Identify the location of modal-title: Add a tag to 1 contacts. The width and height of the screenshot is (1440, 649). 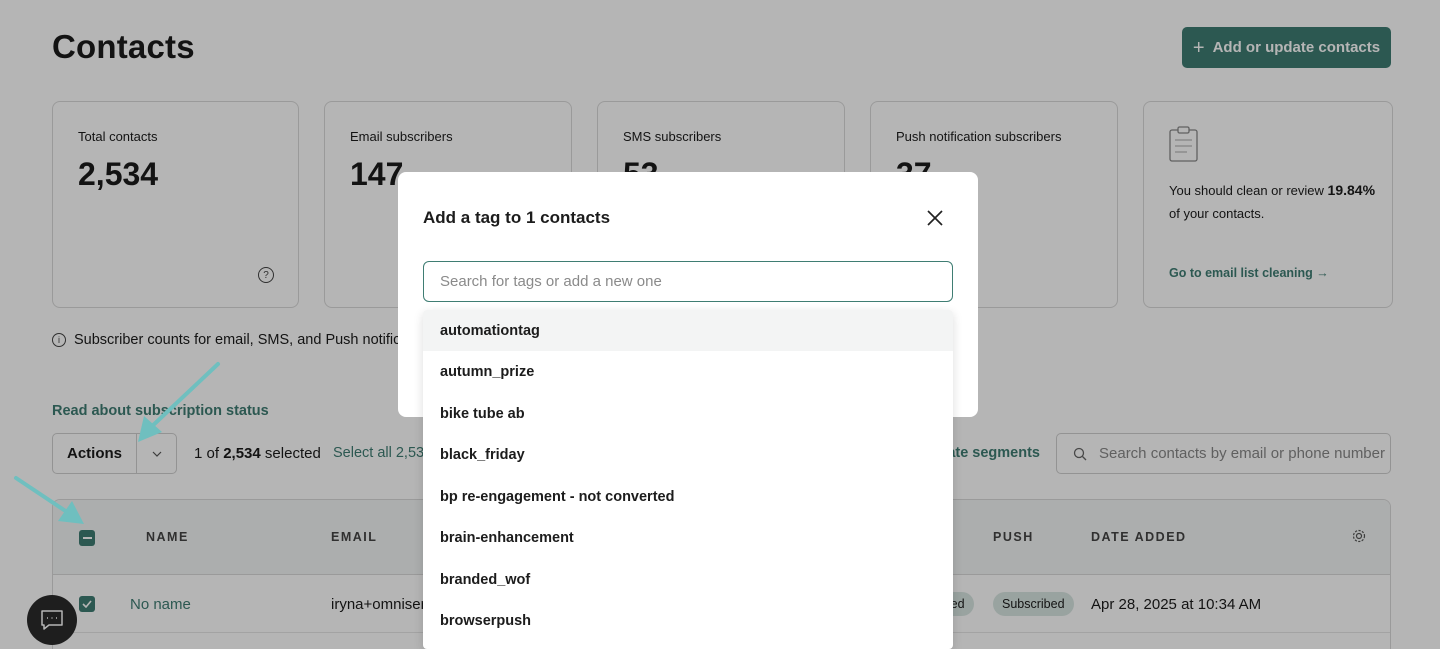
(517, 217).